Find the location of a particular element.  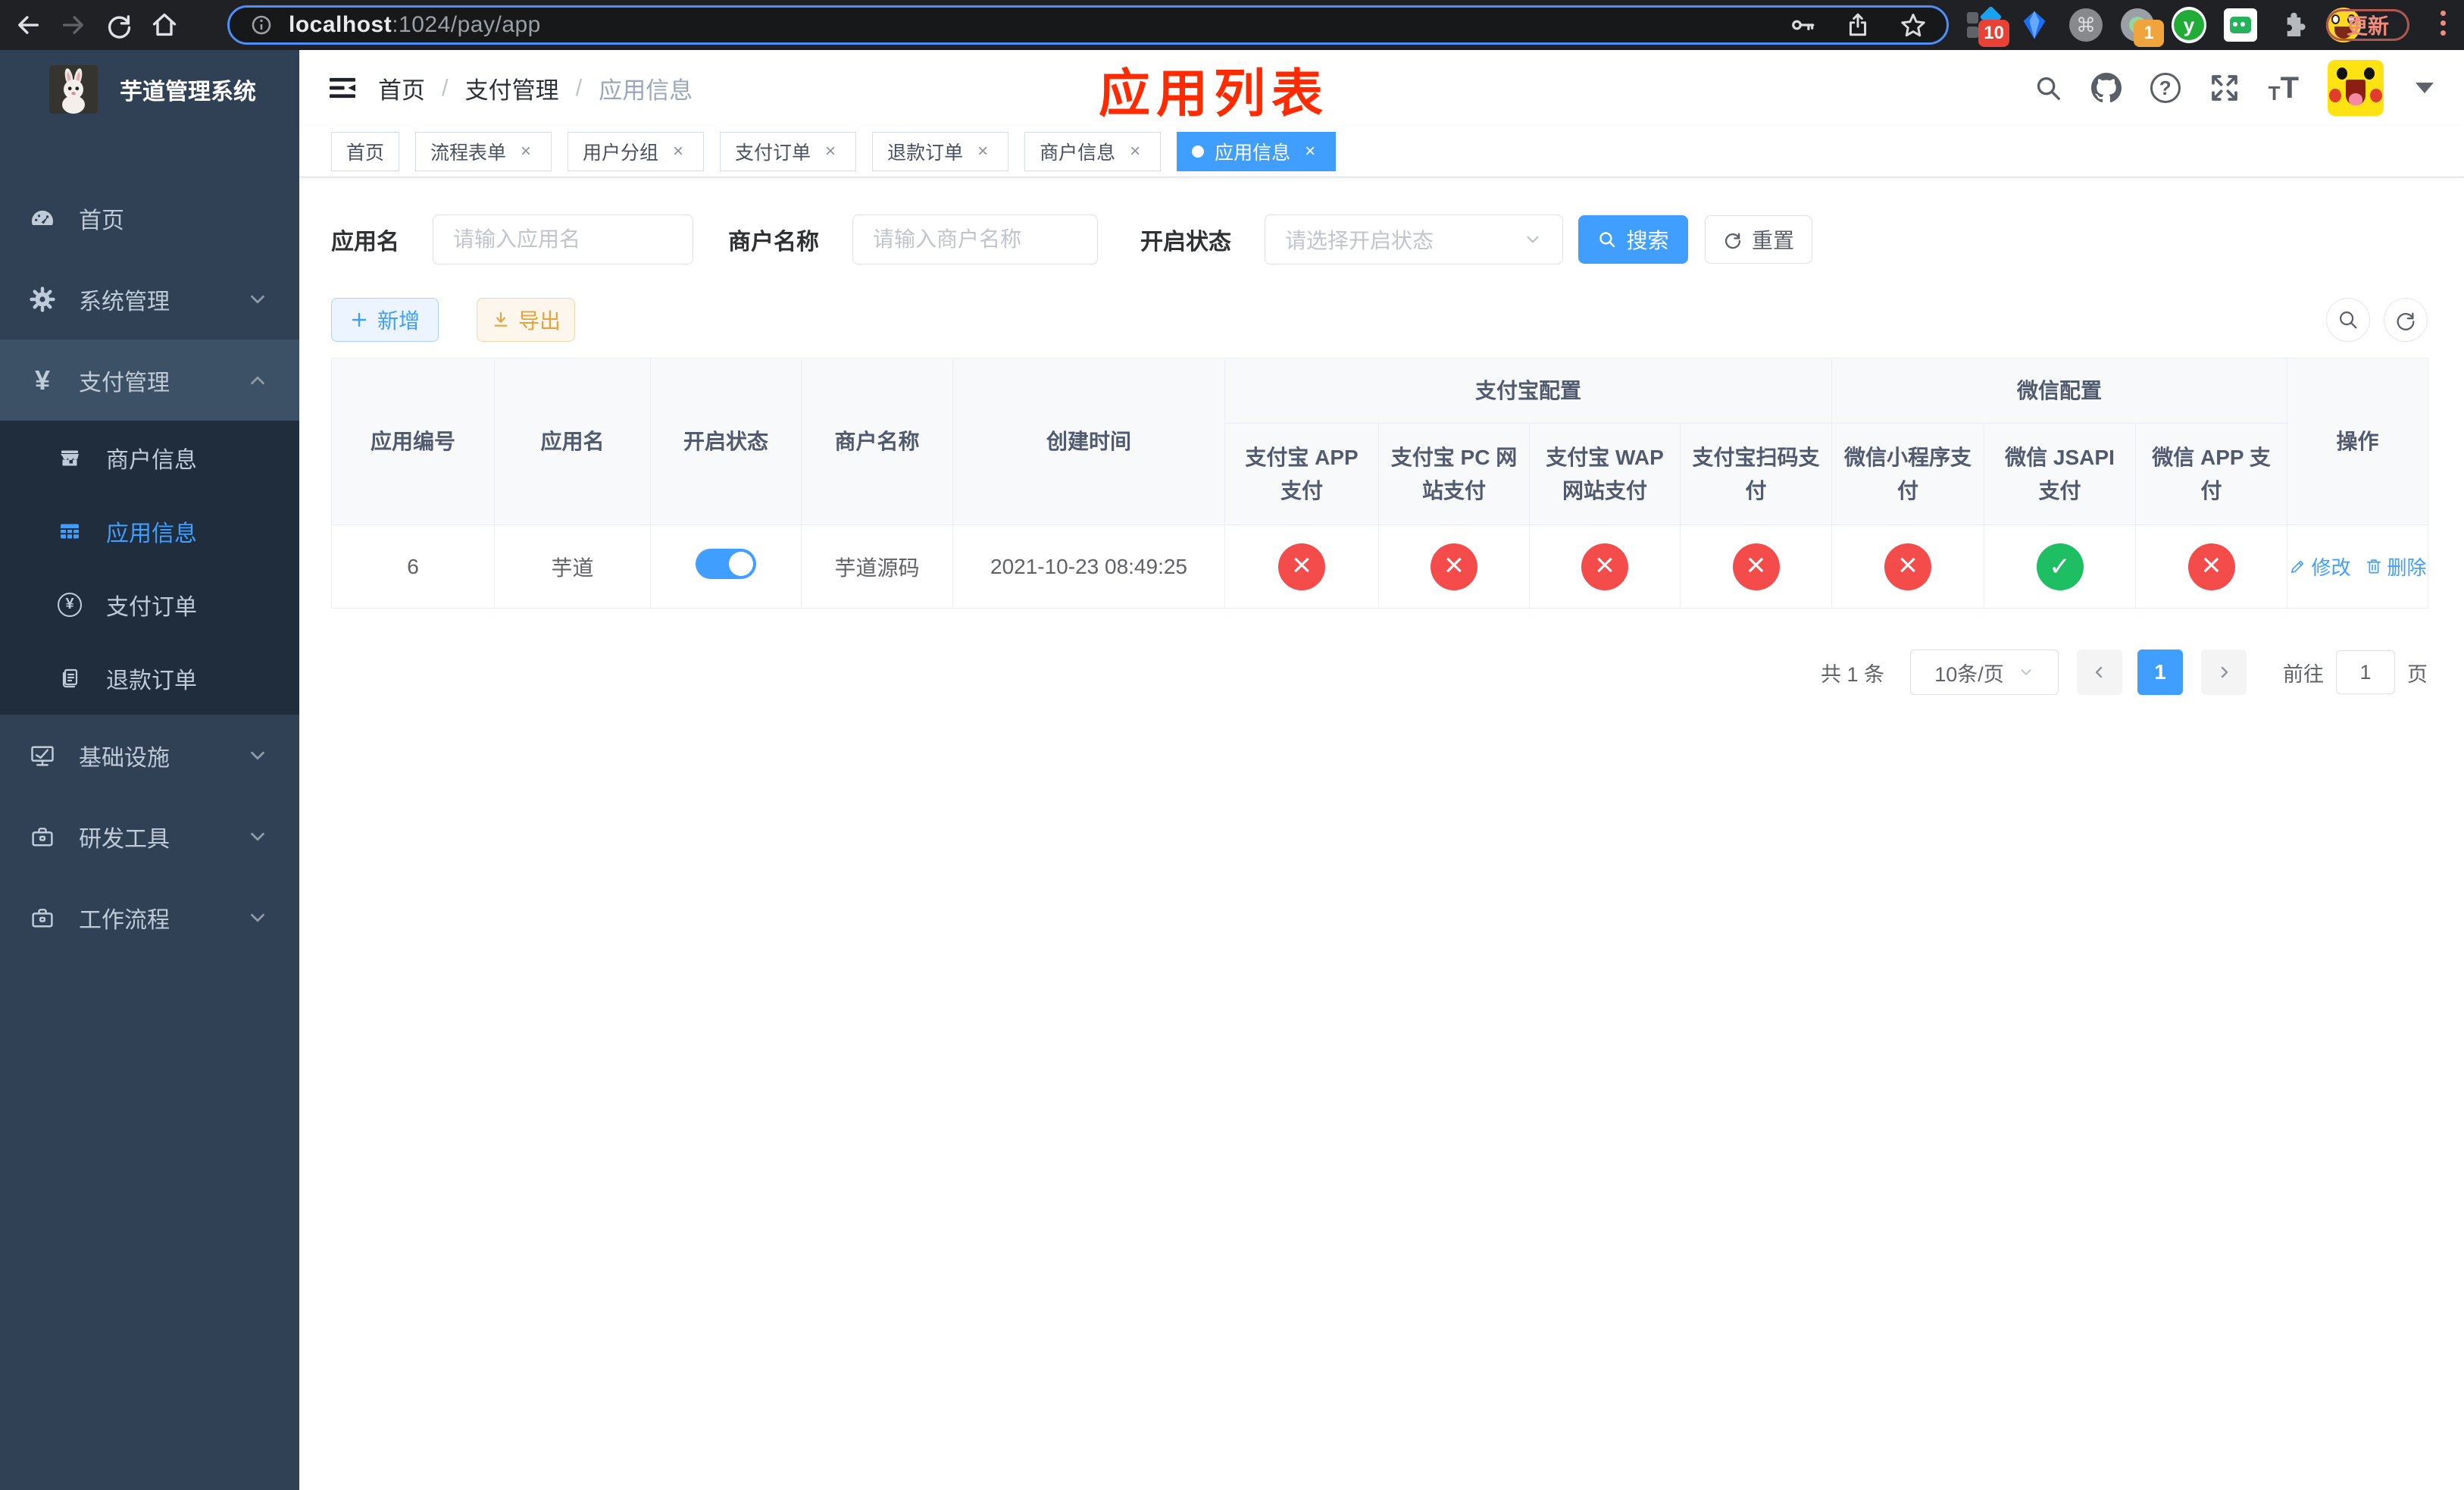

status-select: 请选择开启状态 is located at coordinates (1414, 239).